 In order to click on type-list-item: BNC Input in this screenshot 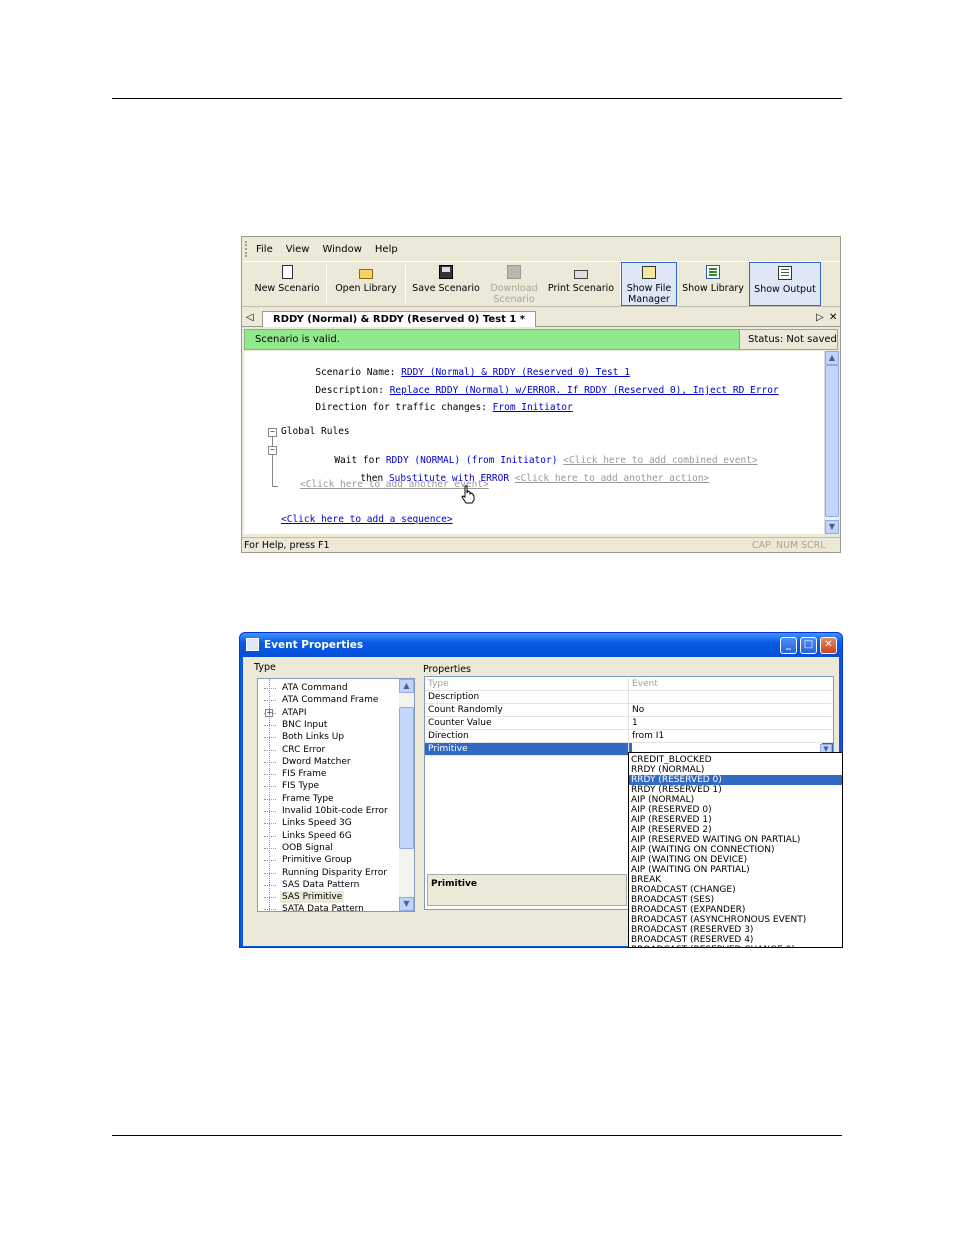, I will do `click(304, 725)`.